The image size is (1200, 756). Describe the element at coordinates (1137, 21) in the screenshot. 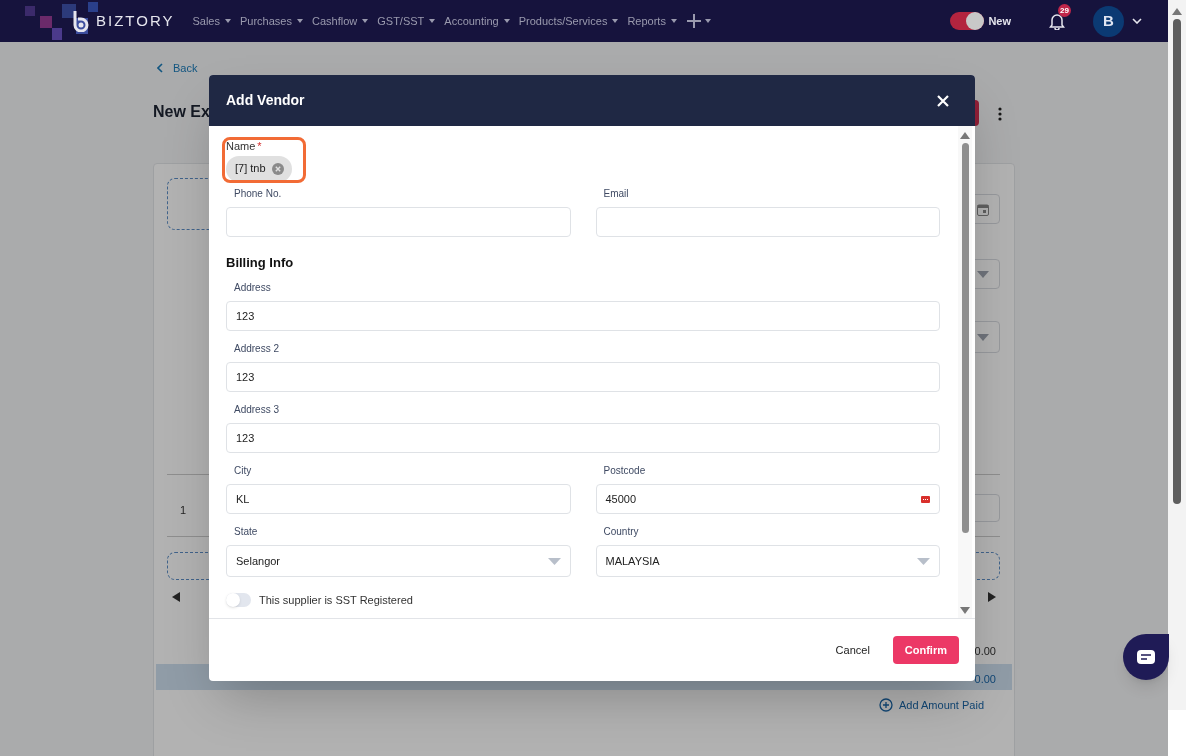

I see `chevron-down-icon` at that location.